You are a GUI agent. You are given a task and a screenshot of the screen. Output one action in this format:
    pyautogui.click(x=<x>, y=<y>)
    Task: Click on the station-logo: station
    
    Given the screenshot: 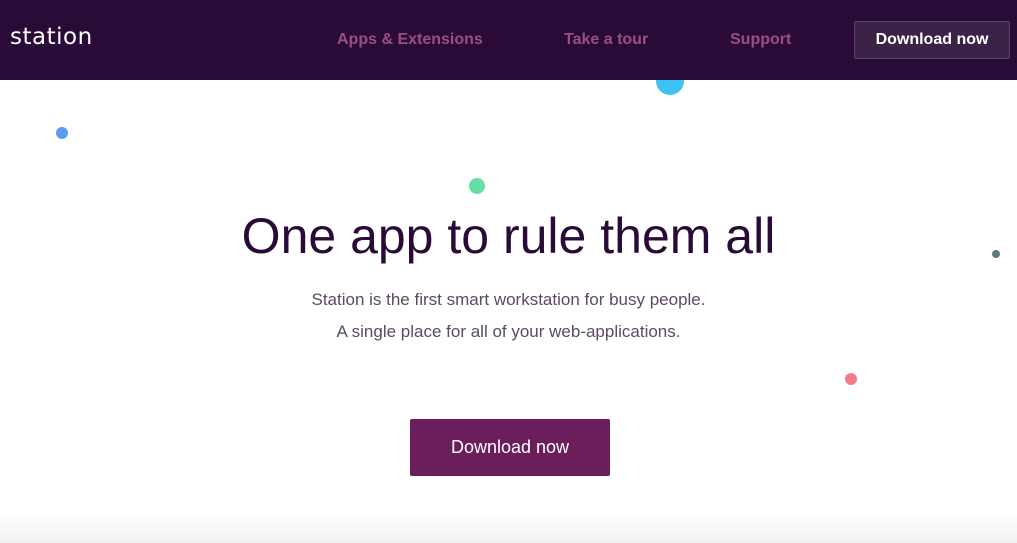 What is the action you would take?
    pyautogui.click(x=51, y=37)
    